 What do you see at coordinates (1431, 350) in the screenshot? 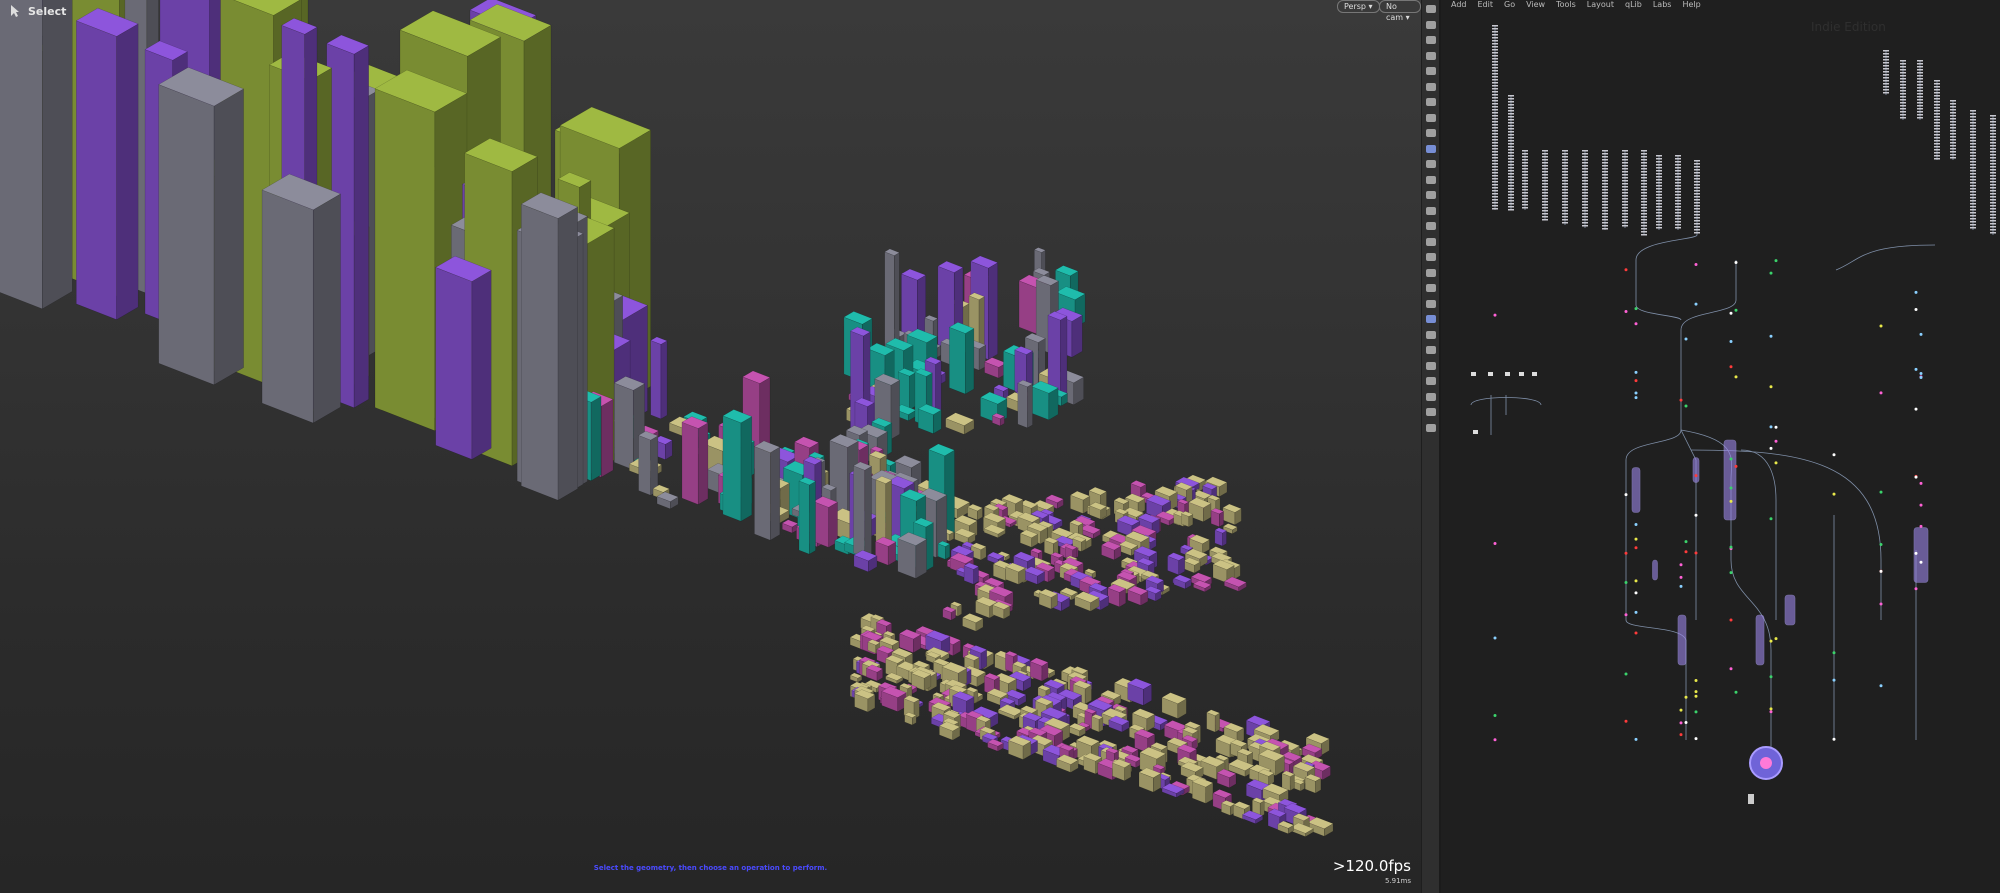
I see `sphere-icon` at bounding box center [1431, 350].